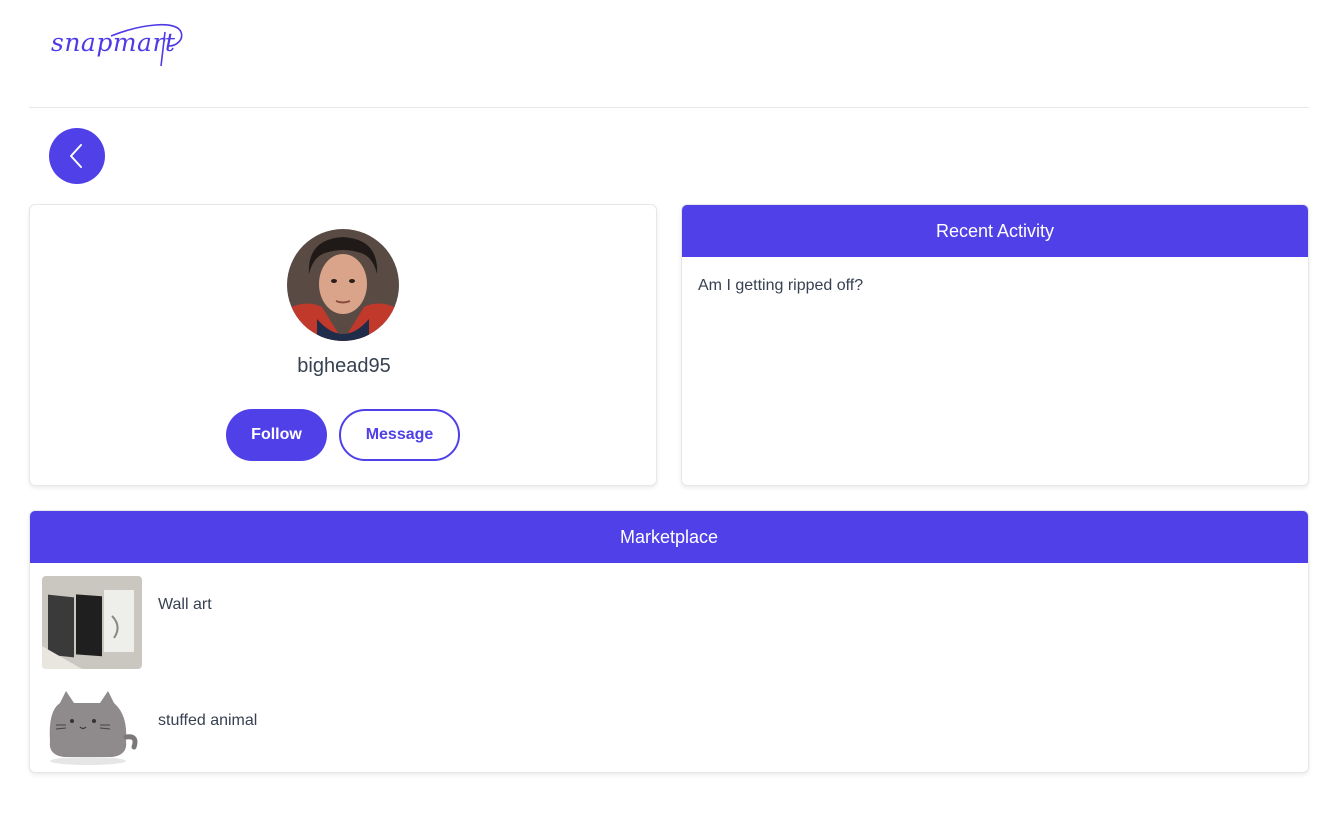 Image resolution: width=1344 pixels, height=818 pixels. Describe the element at coordinates (343, 285) in the screenshot. I see `avatar` at that location.